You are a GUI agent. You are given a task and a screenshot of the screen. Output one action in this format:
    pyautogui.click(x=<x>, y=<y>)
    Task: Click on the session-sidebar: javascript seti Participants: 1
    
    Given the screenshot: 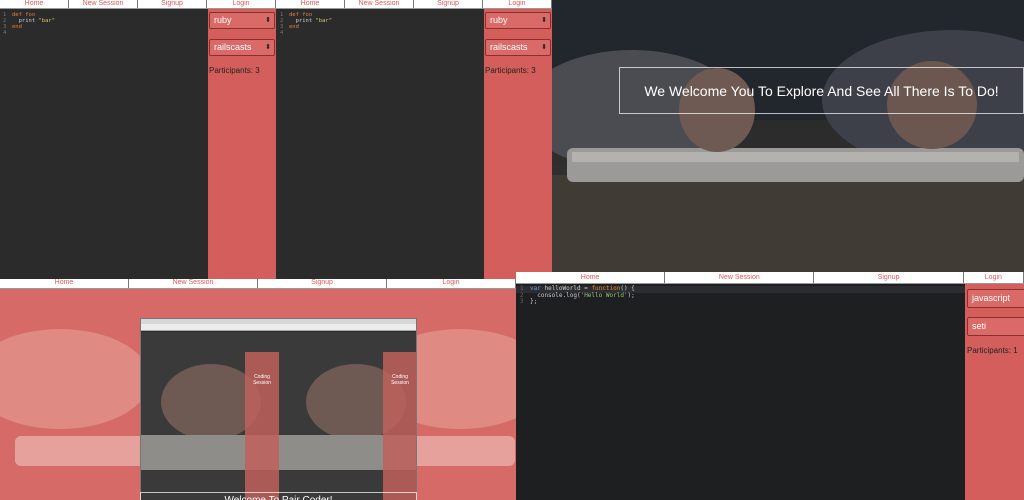 What is the action you would take?
    pyautogui.click(x=994, y=392)
    